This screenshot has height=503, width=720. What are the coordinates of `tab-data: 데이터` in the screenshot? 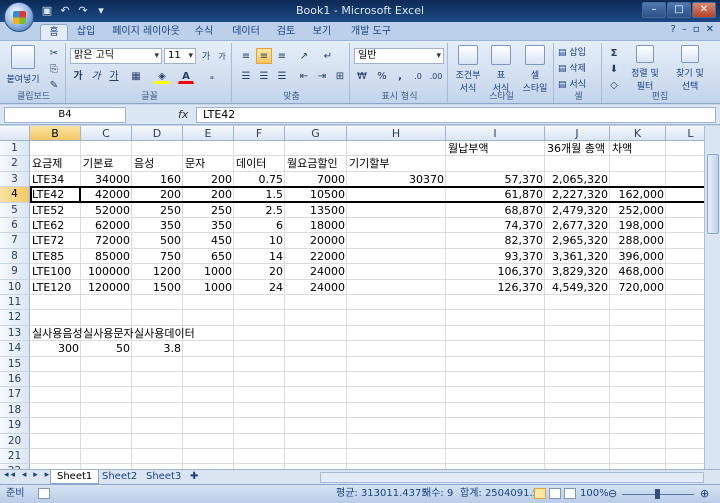 It's located at (246, 32).